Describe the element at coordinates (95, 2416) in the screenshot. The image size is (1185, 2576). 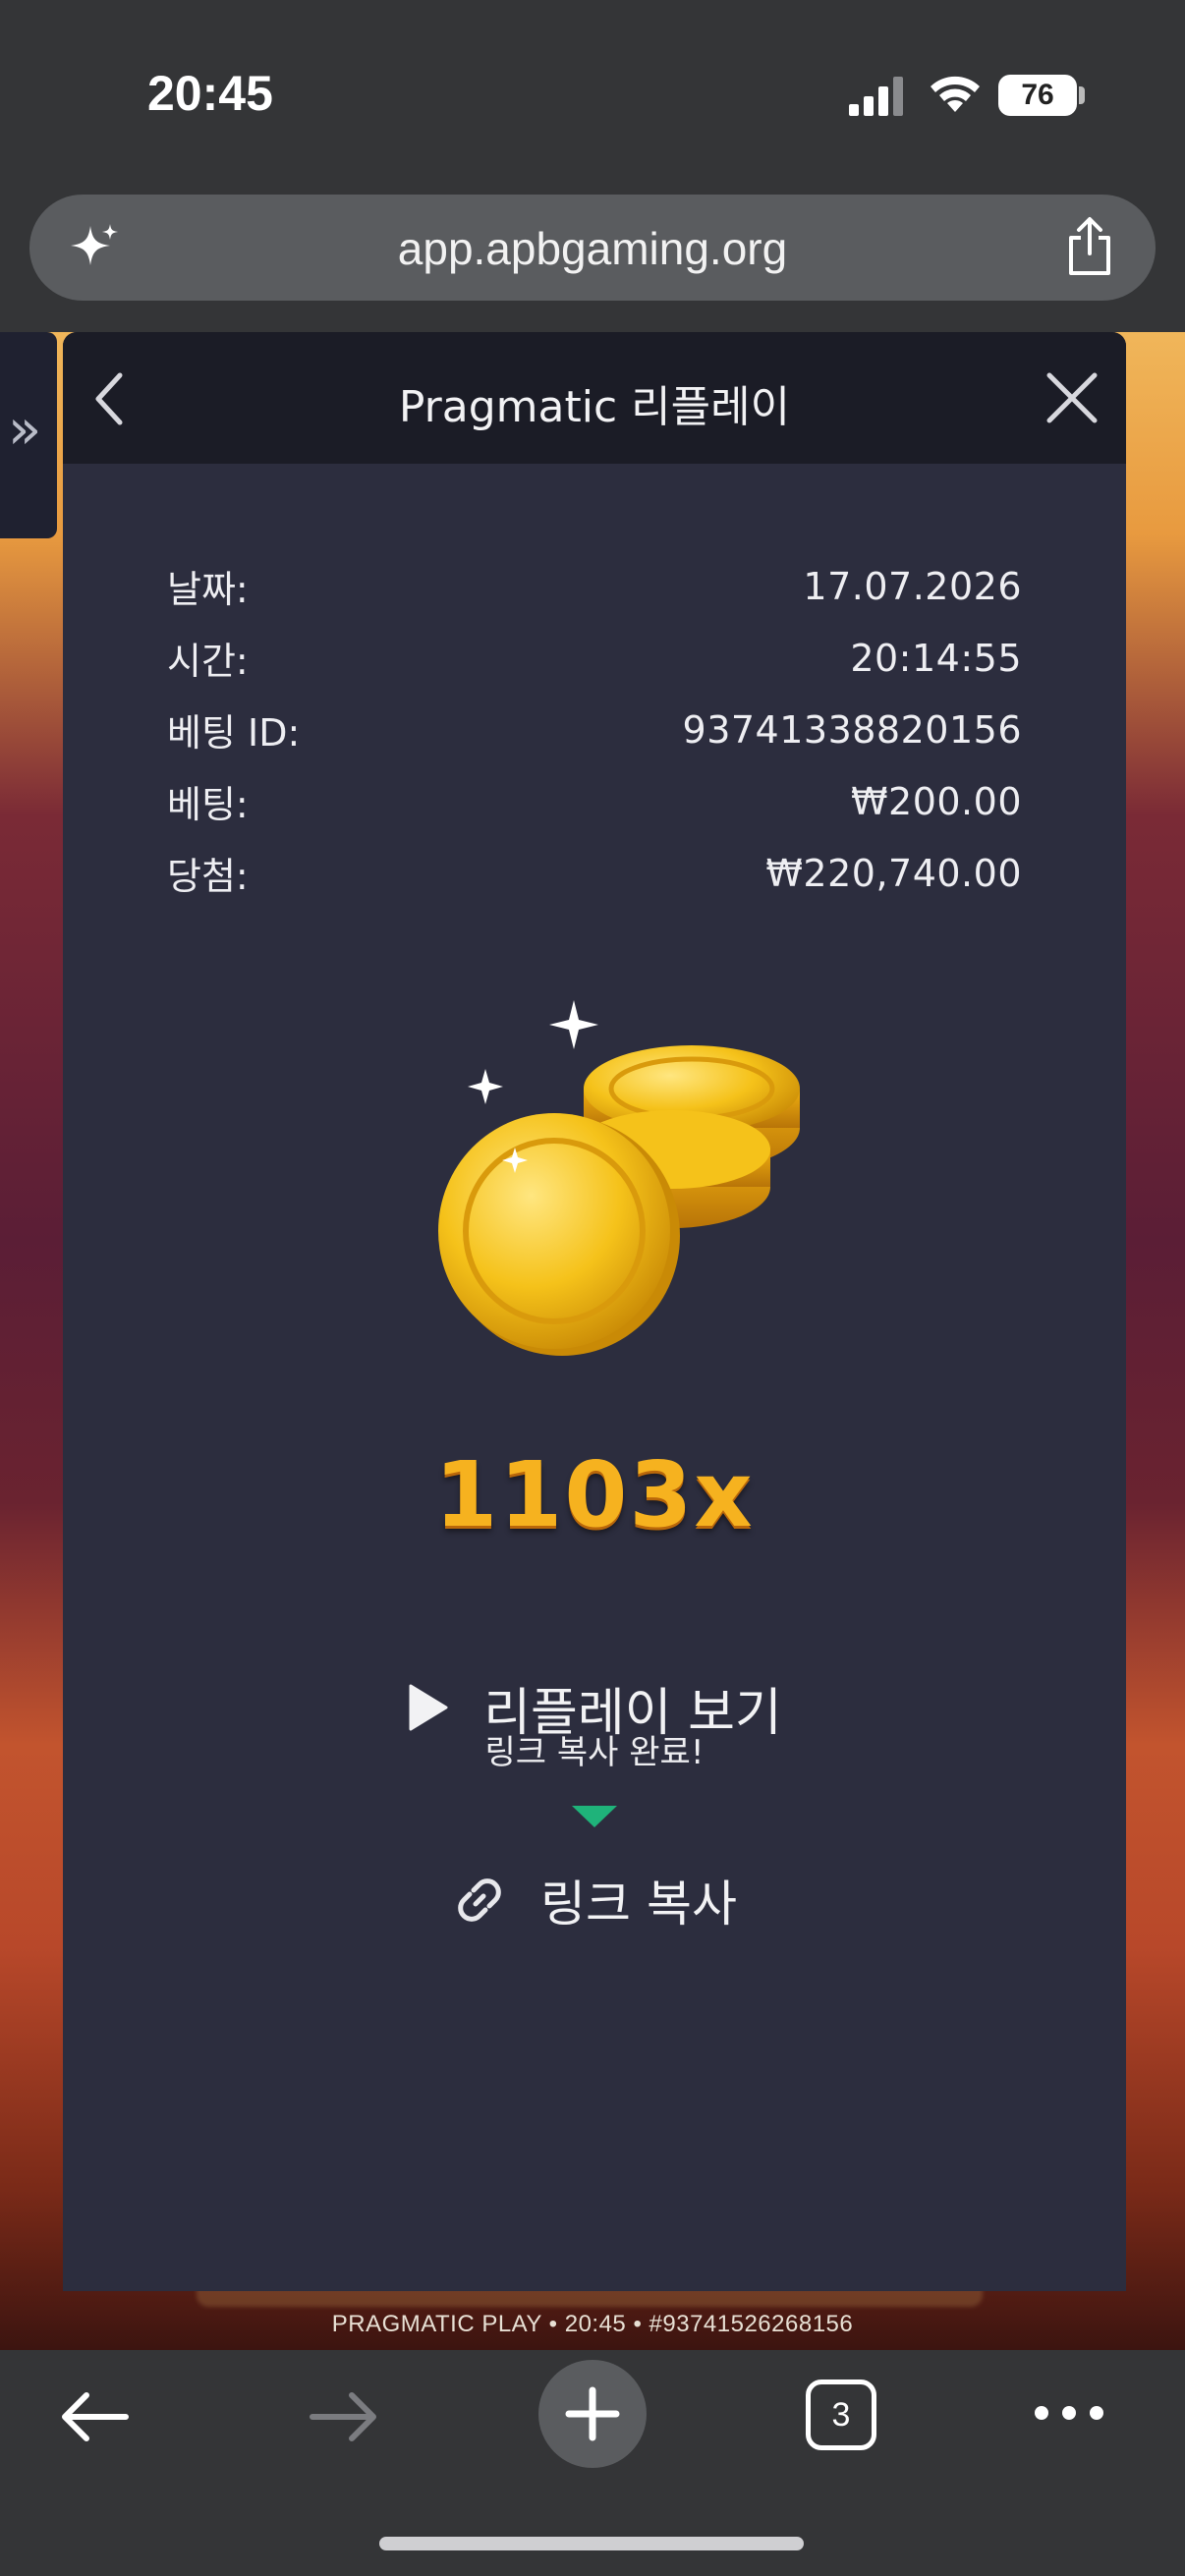
I see `back-arrow-icon` at that location.